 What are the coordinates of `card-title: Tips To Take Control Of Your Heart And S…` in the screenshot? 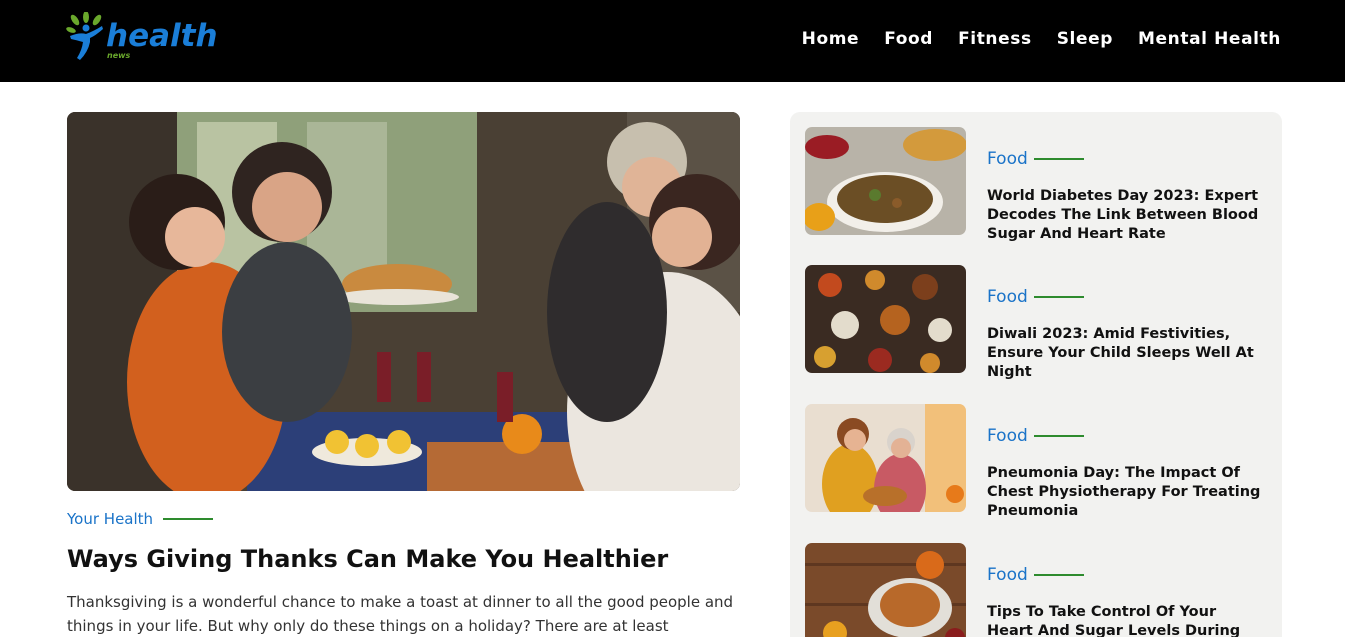 It's located at (1124, 620).